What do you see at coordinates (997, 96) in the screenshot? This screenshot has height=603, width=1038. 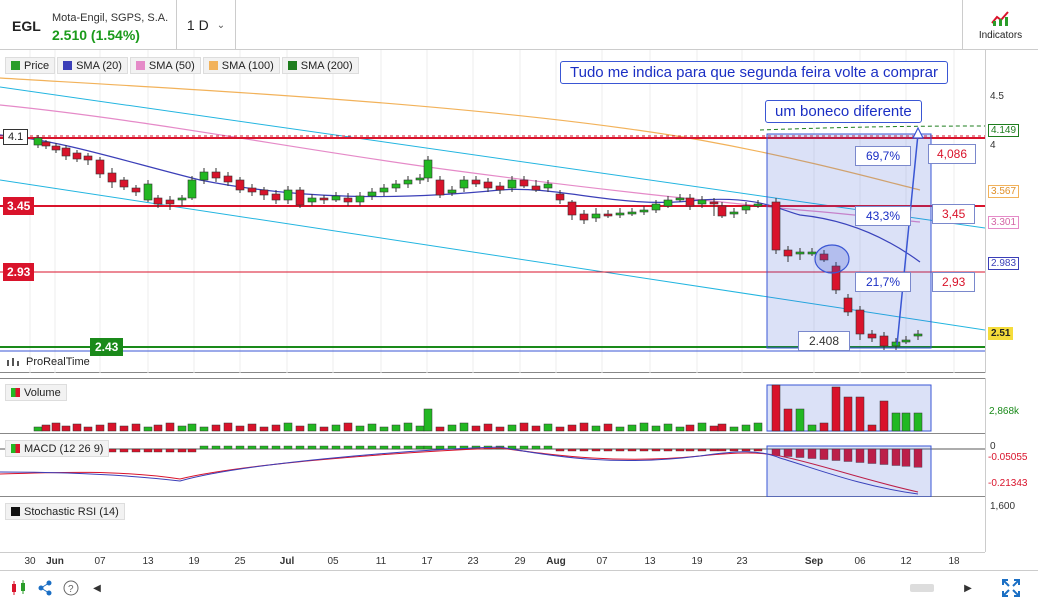 I see `axis-tick-45: 4.5` at bounding box center [997, 96].